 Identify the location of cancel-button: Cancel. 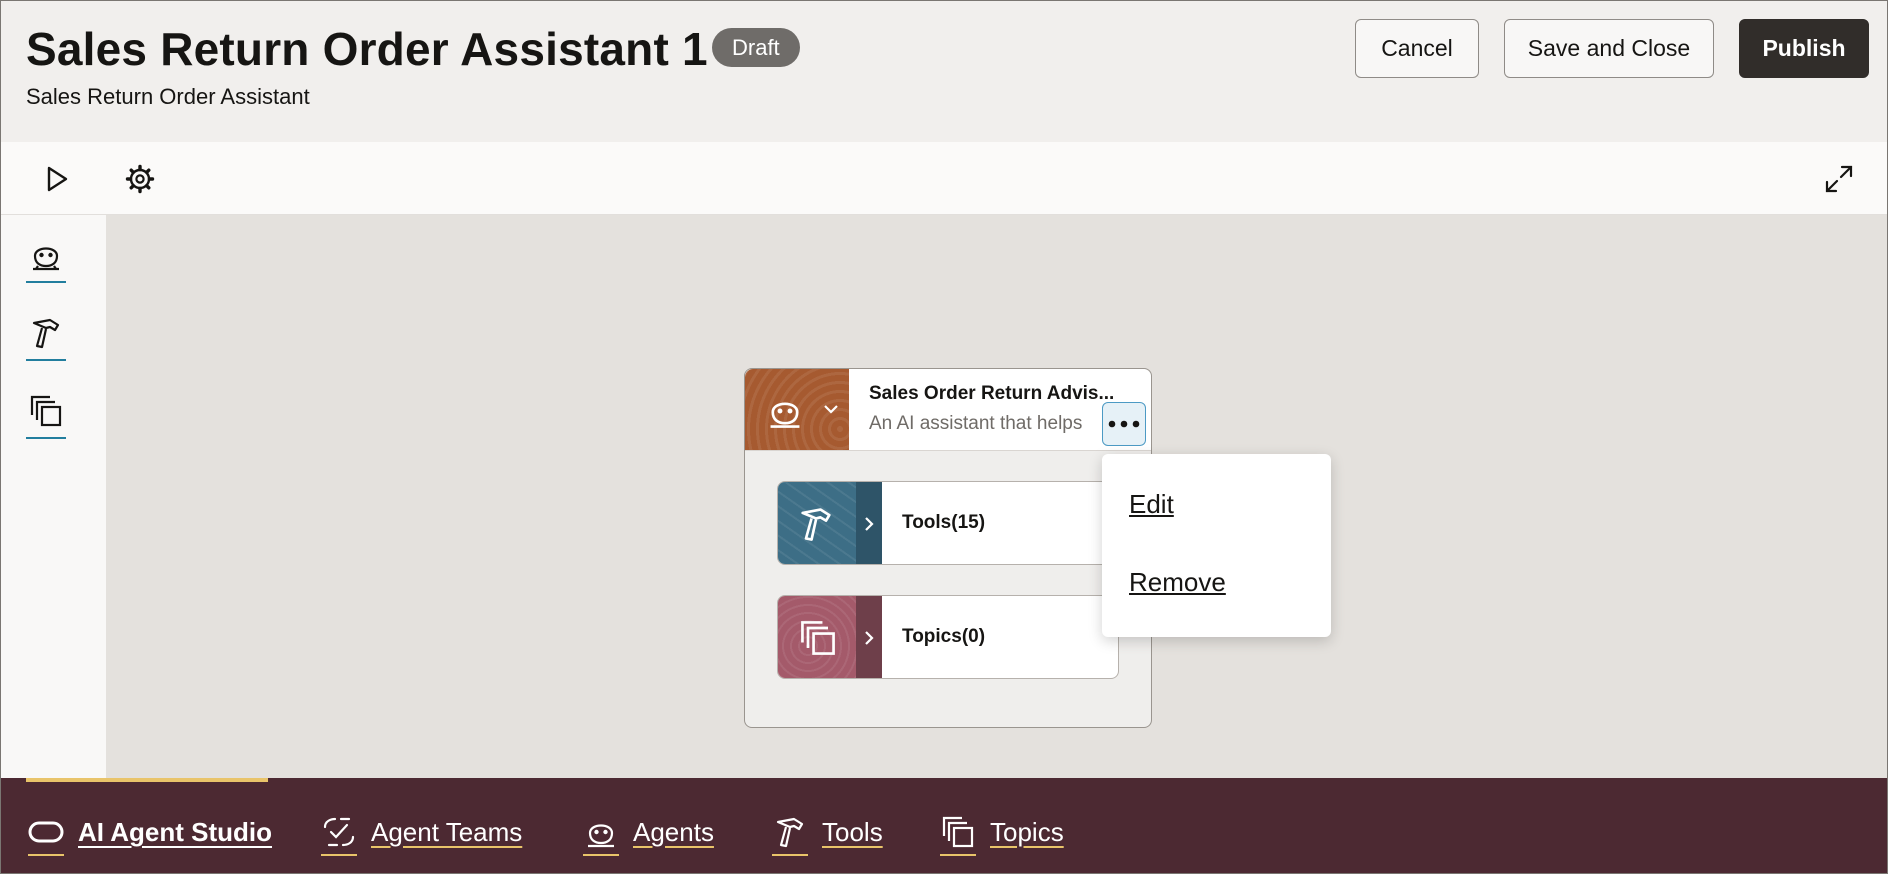
(1417, 48).